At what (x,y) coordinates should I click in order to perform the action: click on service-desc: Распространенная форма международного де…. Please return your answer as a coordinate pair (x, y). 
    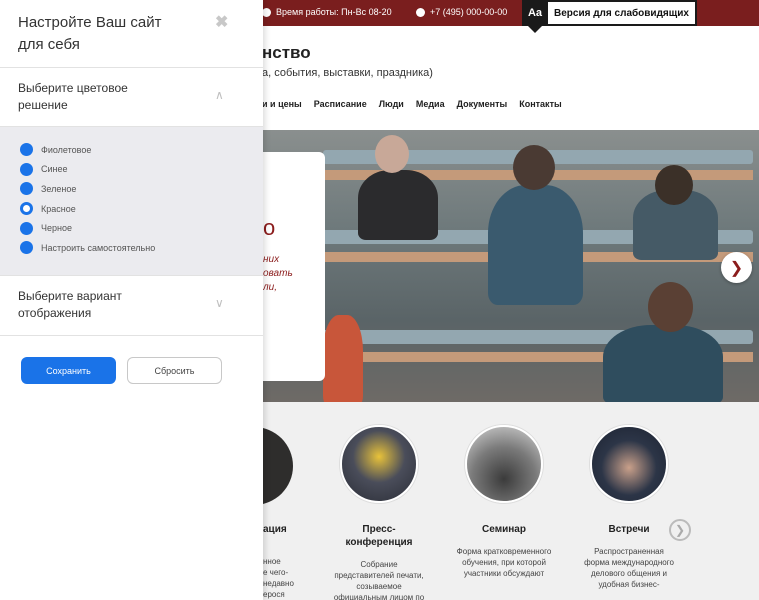
    Looking at the image, I should click on (629, 568).